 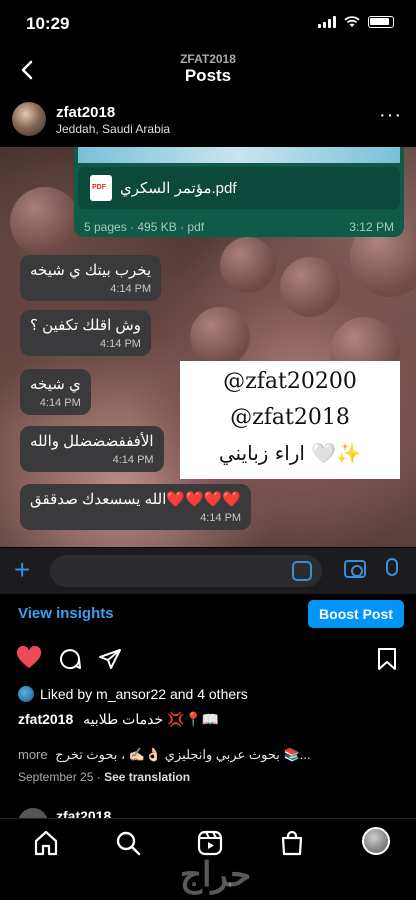 I want to click on message-text: الله يسسعدك صدققق❤️❤️❤️❤️, so click(x=136, y=499).